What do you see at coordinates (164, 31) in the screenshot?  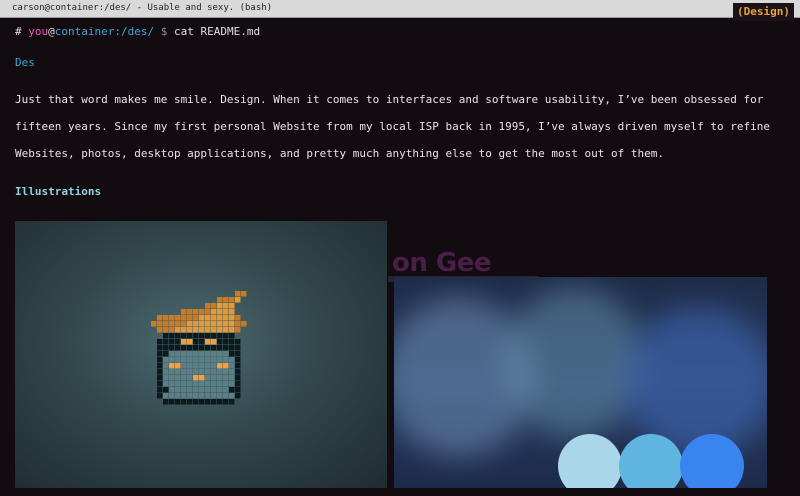 I see `prompt-dollar: $` at bounding box center [164, 31].